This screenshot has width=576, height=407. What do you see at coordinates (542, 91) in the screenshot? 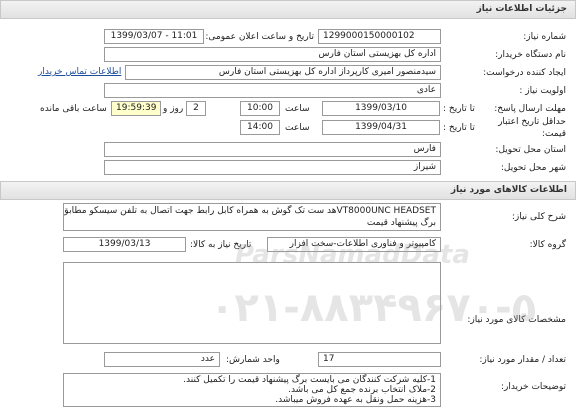
I see `priority-label: اولویت نیاز :` at bounding box center [542, 91].